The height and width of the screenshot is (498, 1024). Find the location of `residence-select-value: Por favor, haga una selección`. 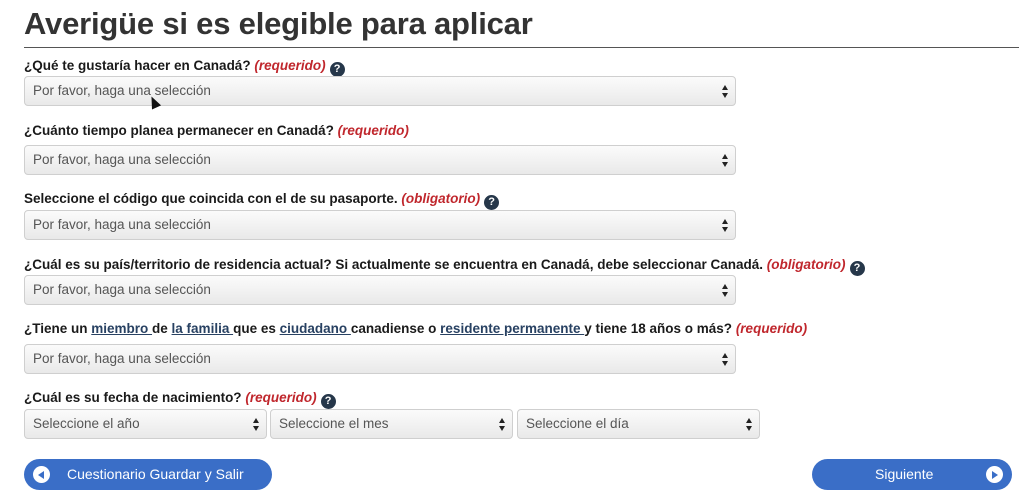

residence-select-value: Por favor, haga una selección is located at coordinates (122, 289).